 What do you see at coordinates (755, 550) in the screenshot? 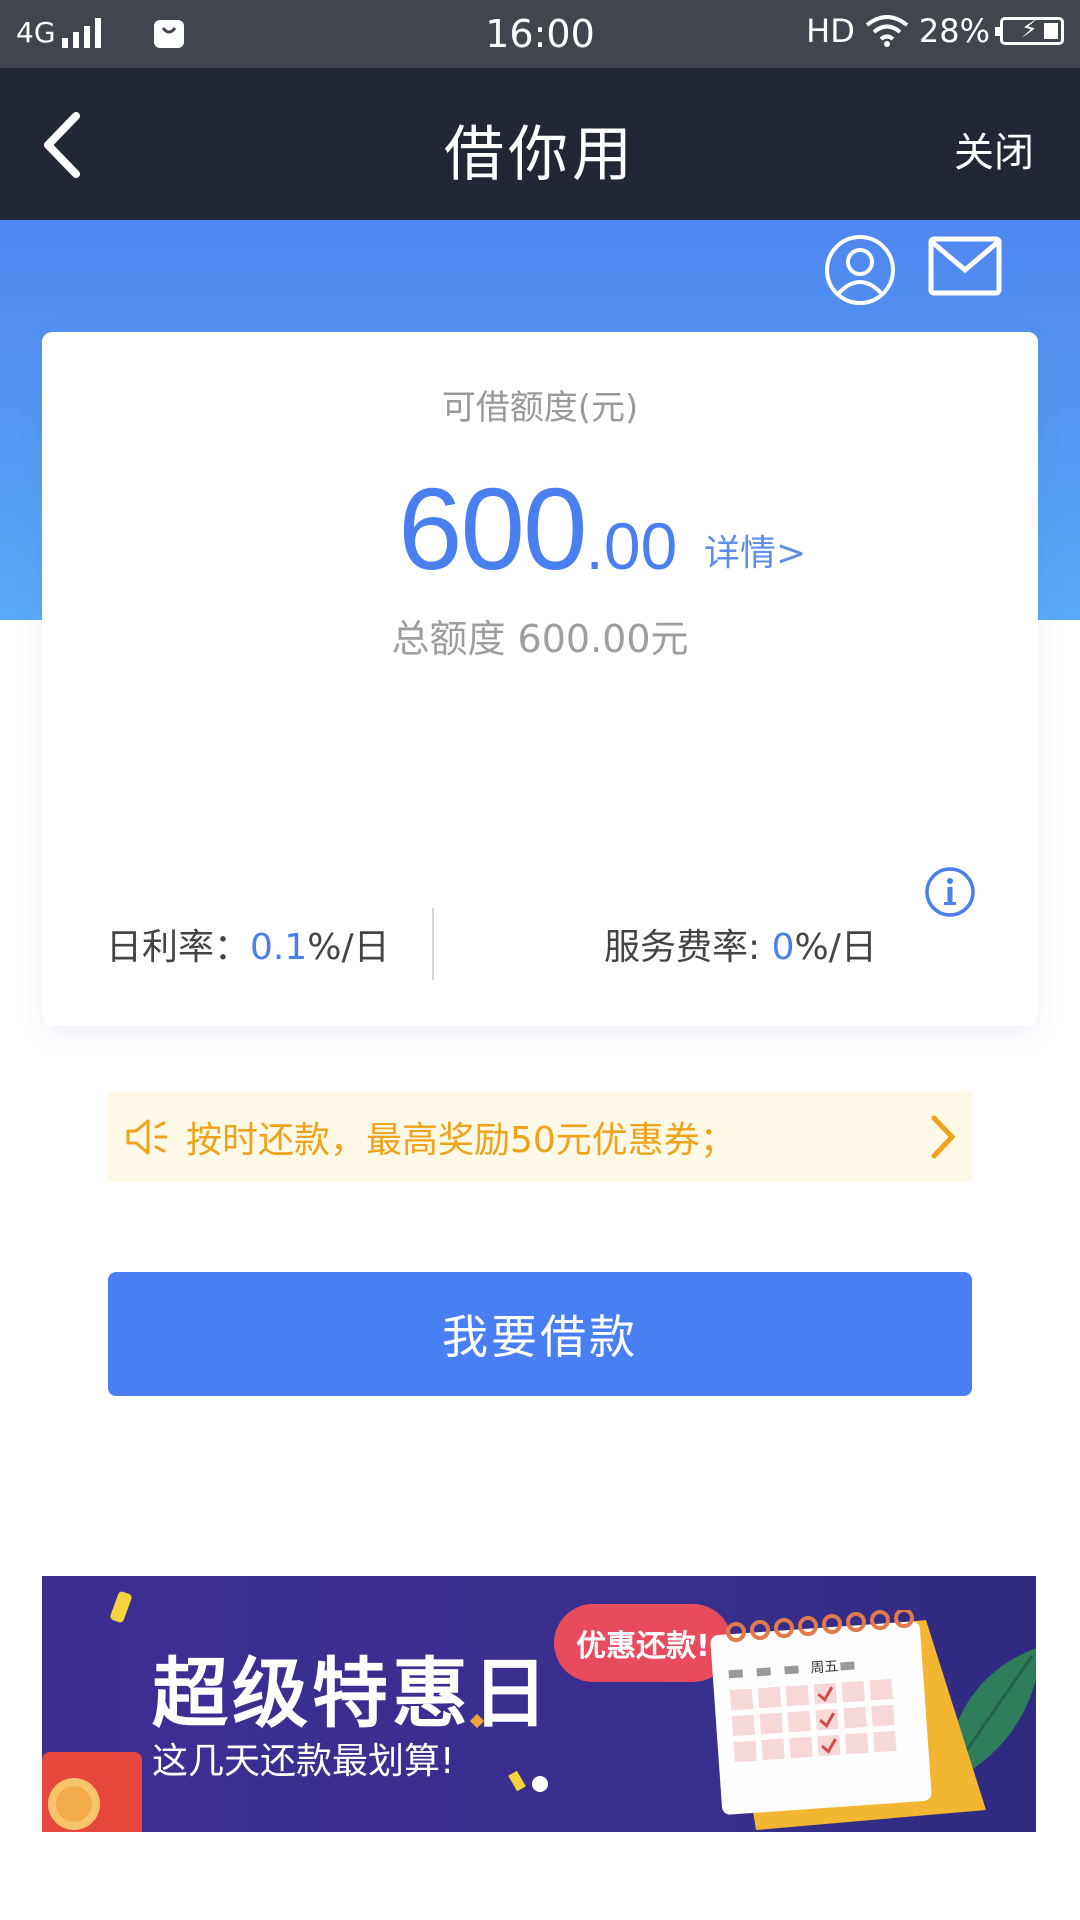
I see `details-link: 详情>` at bounding box center [755, 550].